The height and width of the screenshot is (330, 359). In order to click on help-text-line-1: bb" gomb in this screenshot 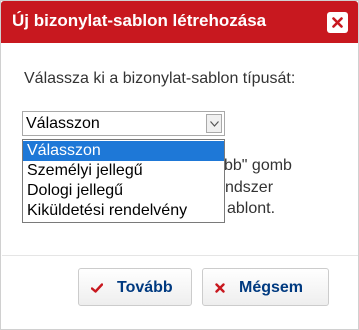, I will do `click(258, 165)`.